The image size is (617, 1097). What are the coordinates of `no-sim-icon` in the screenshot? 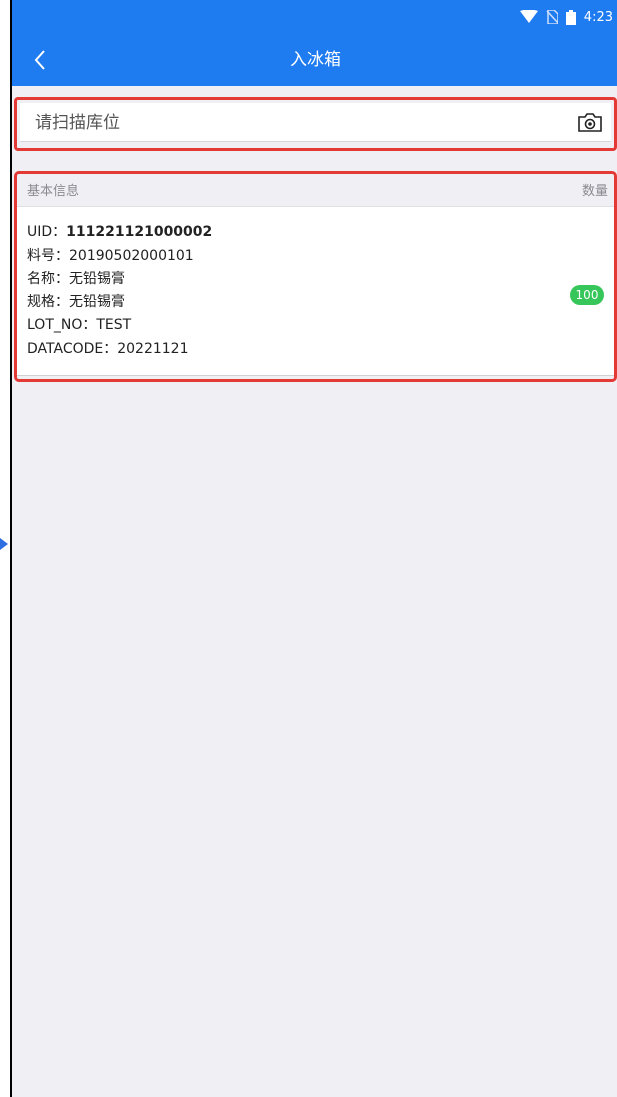 It's located at (552, 17).